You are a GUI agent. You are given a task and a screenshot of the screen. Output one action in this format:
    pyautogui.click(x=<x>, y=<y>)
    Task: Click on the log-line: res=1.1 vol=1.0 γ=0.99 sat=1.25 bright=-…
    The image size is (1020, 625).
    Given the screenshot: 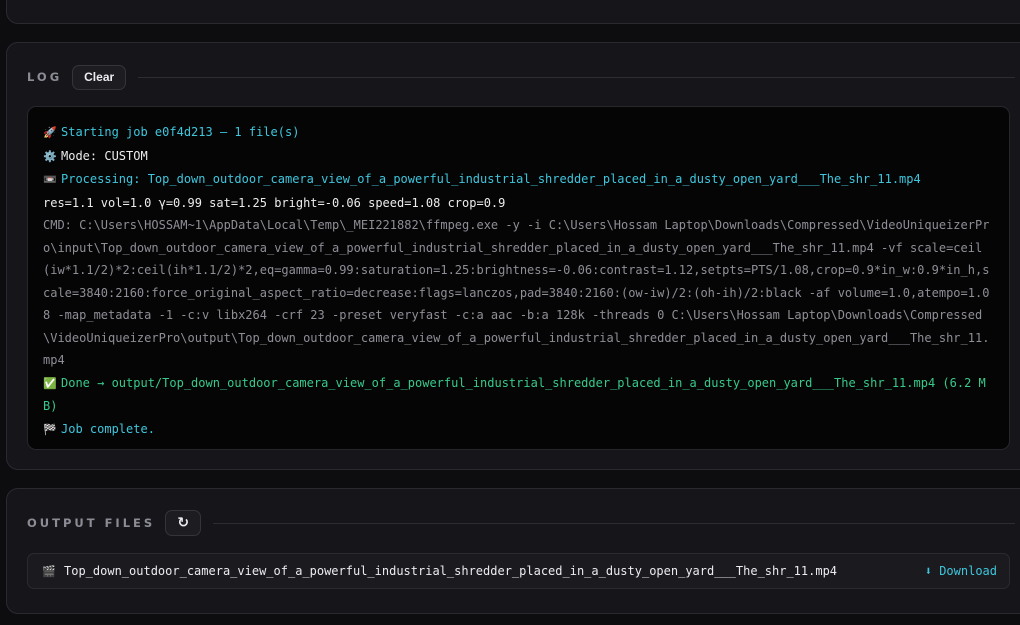 What is the action you would take?
    pyautogui.click(x=274, y=202)
    